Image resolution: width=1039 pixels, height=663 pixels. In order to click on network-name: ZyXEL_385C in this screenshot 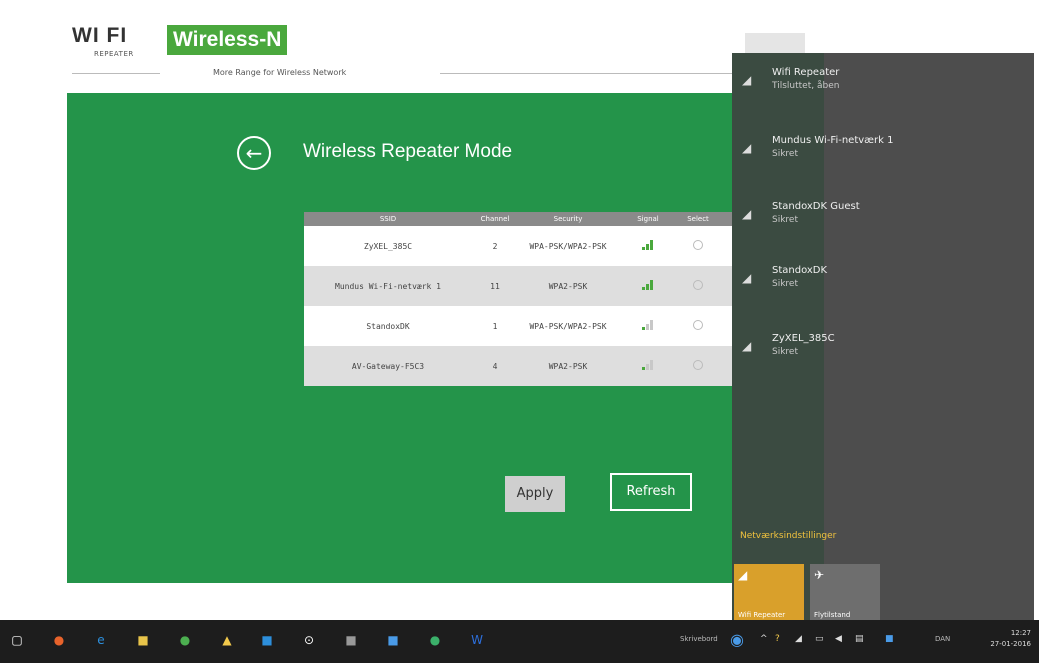, I will do `click(803, 338)`.